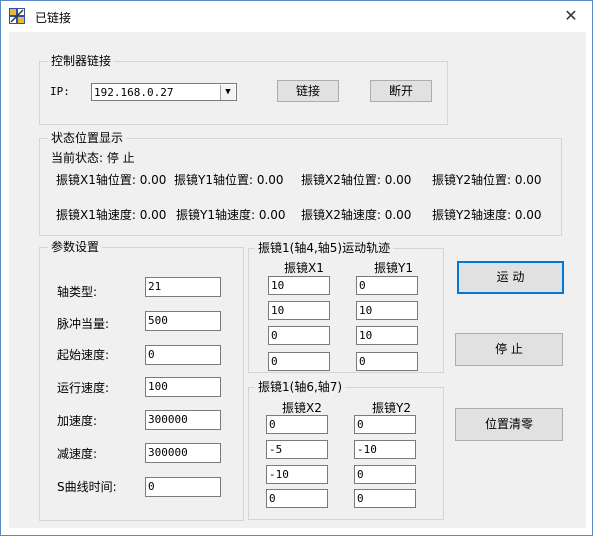 This screenshot has width=593, height=536. I want to click on track2-col-x-label: 振镜X2, so click(302, 408).